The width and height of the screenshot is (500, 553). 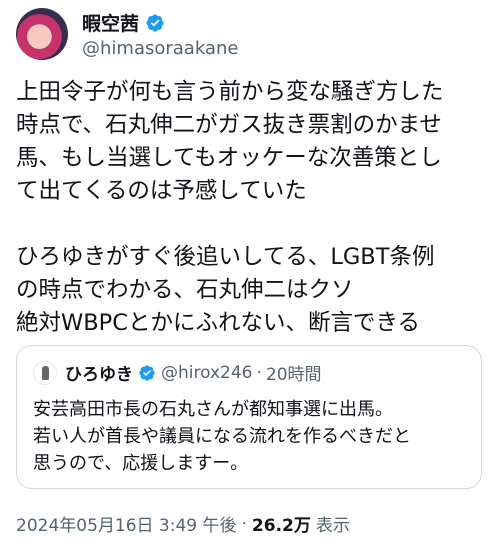 I want to click on author-display-name: 暇空茜, so click(x=110, y=22).